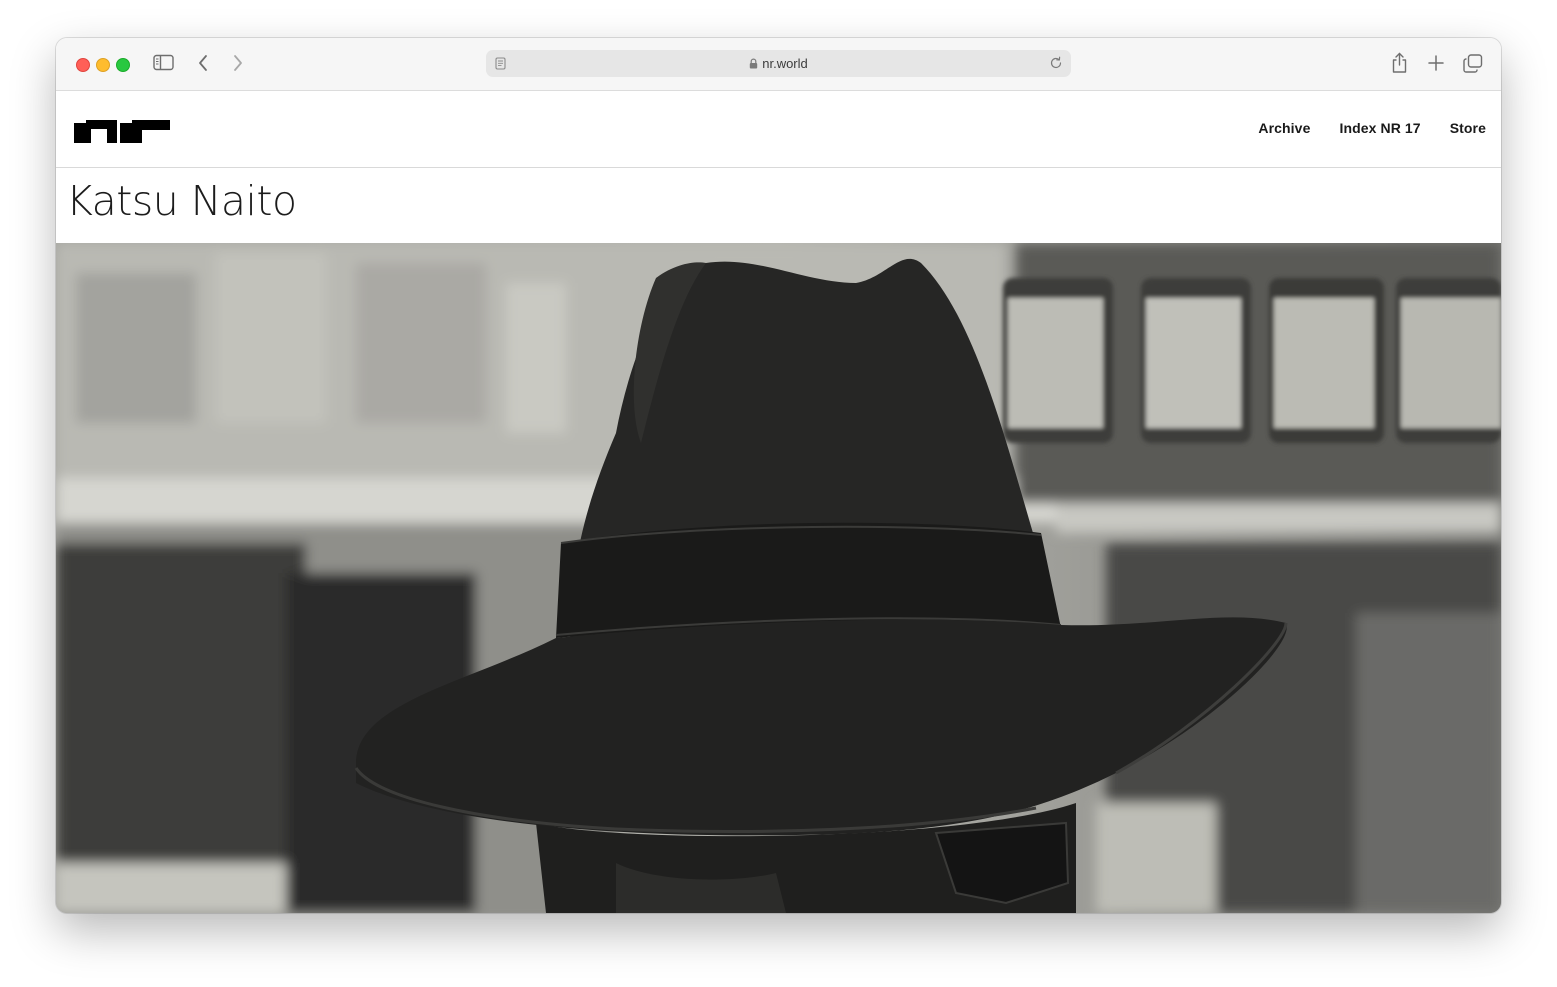 The width and height of the screenshot is (1557, 987). What do you see at coordinates (83, 65) in the screenshot?
I see `close-window-button` at bounding box center [83, 65].